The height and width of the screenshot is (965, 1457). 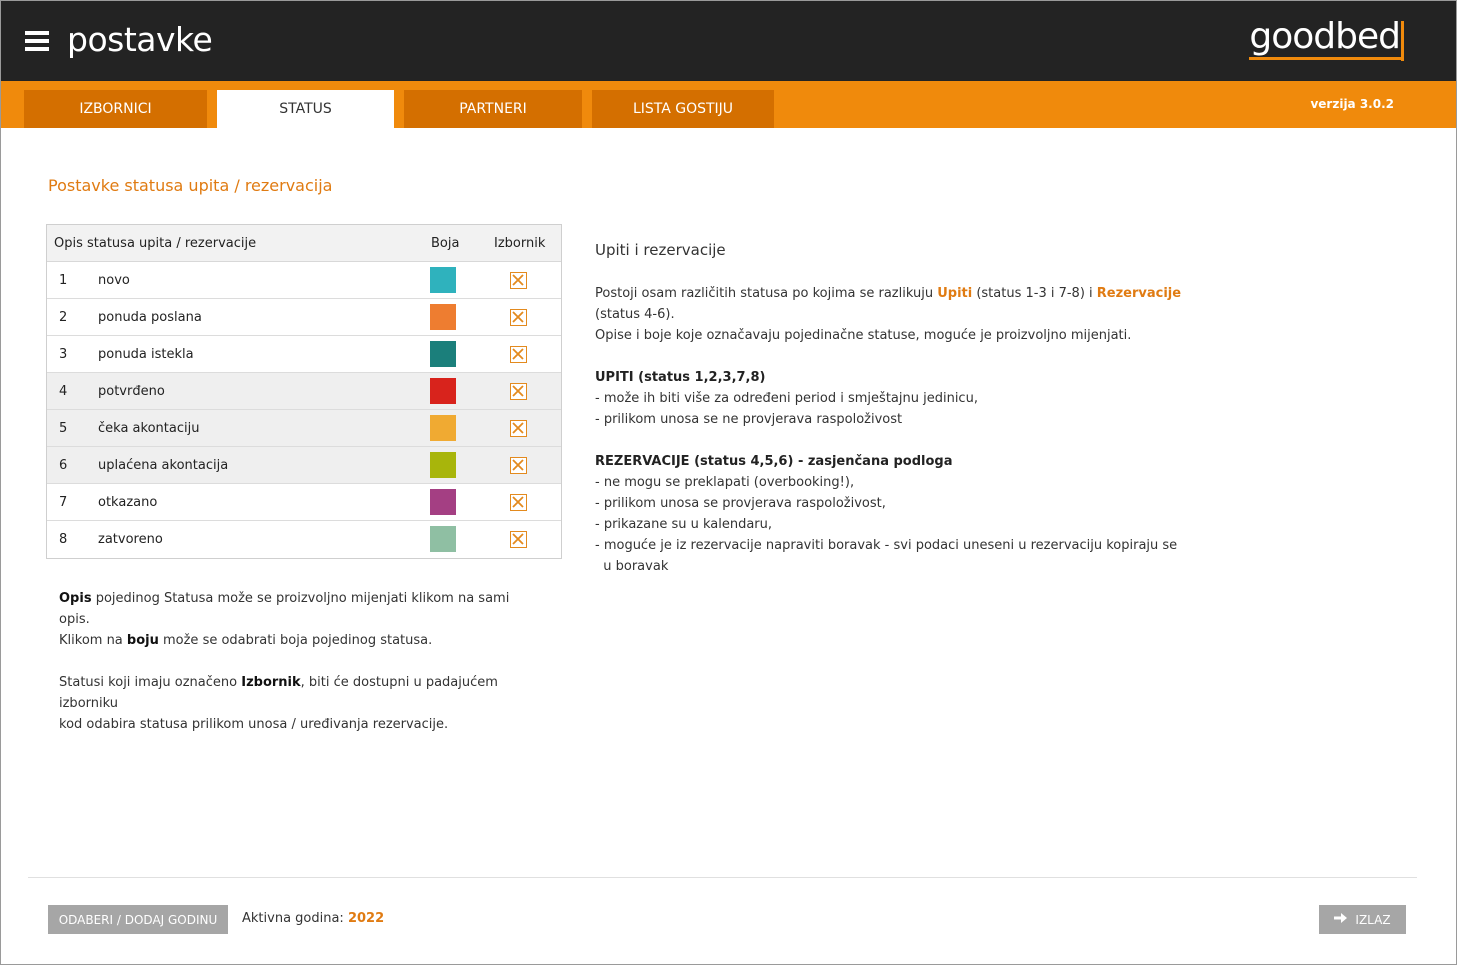 I want to click on status-number: 7, so click(x=63, y=502).